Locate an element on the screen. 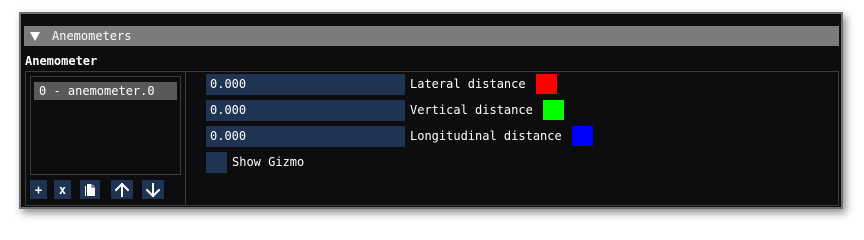 This screenshot has width=864, height=240. arrow-up-icon is located at coordinates (122, 189).